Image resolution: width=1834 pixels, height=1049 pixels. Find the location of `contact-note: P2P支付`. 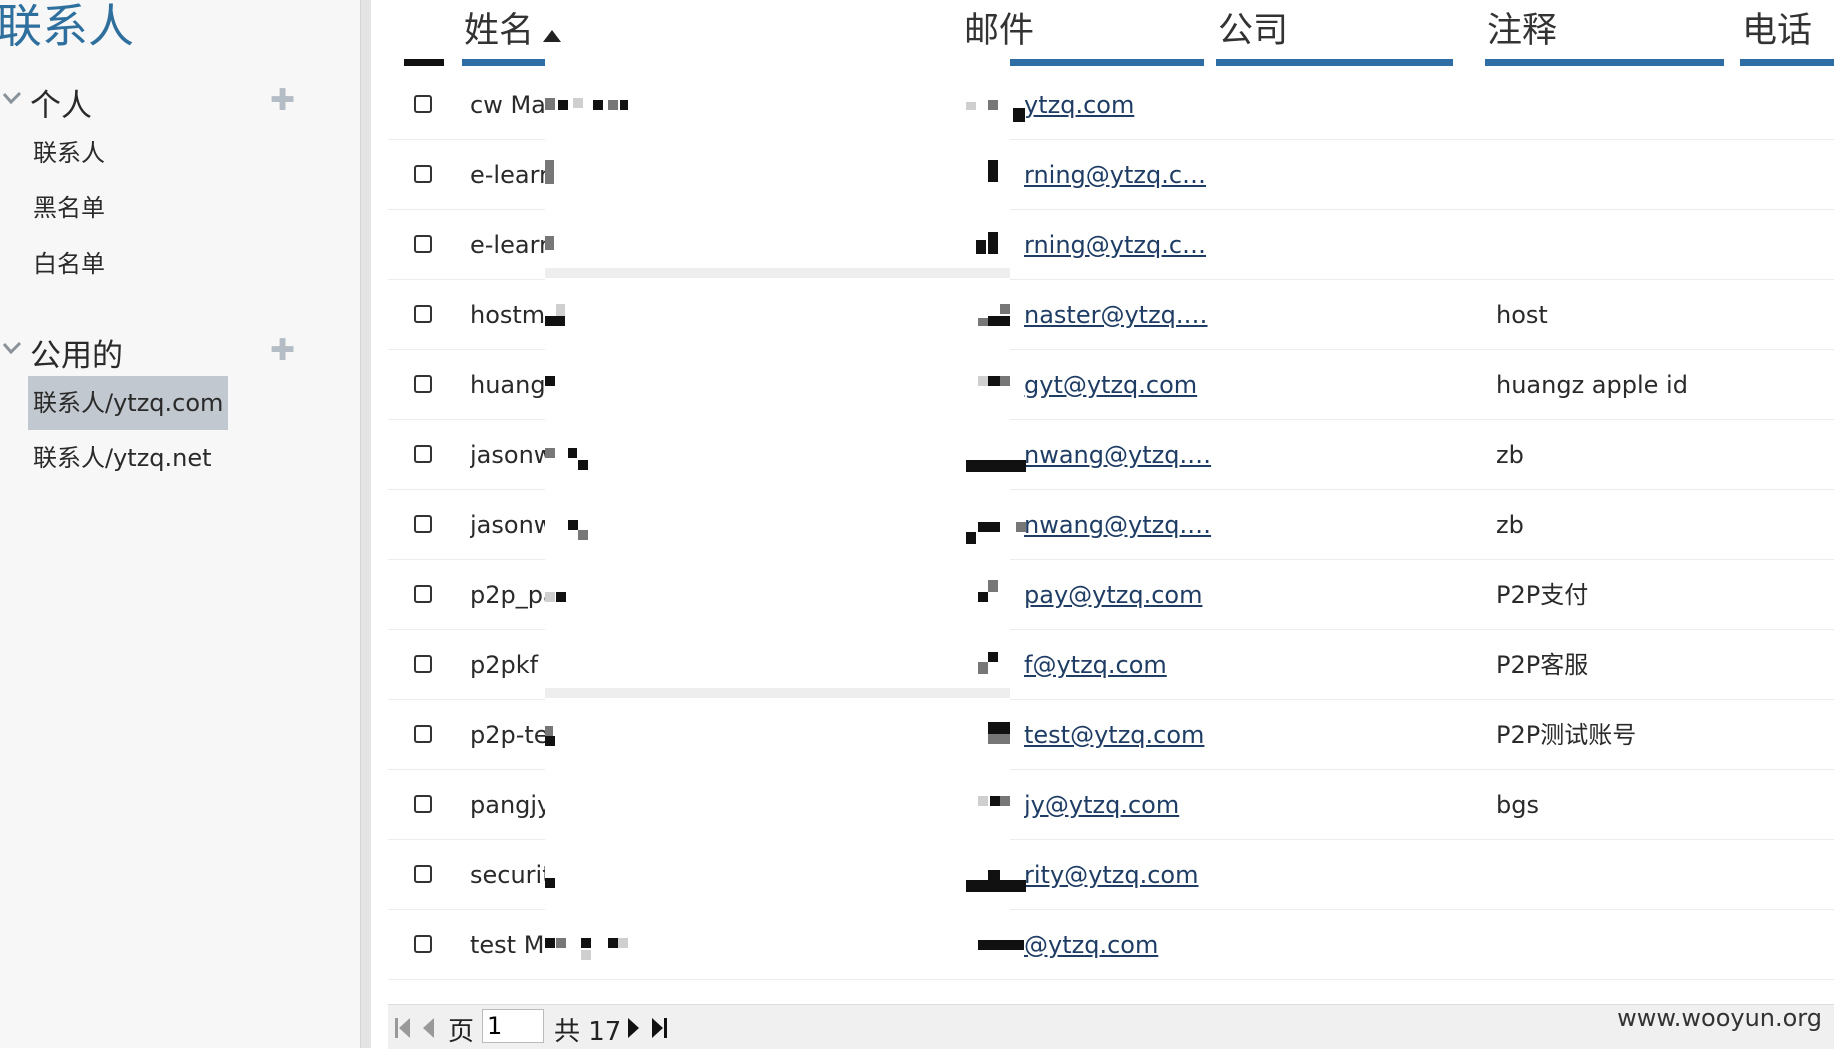

contact-note: P2P支付 is located at coordinates (1542, 595).